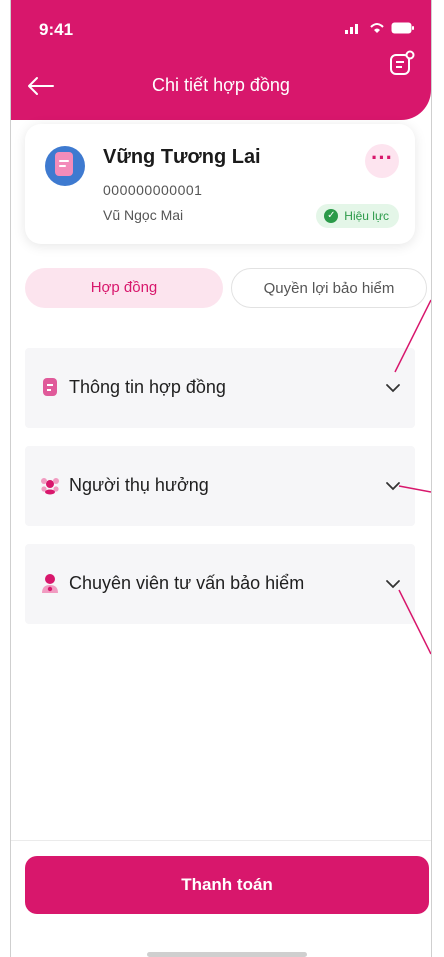 Image resolution: width=444 pixels, height=957 pixels. What do you see at coordinates (227, 885) in the screenshot?
I see `pay-button: Thanh toán` at bounding box center [227, 885].